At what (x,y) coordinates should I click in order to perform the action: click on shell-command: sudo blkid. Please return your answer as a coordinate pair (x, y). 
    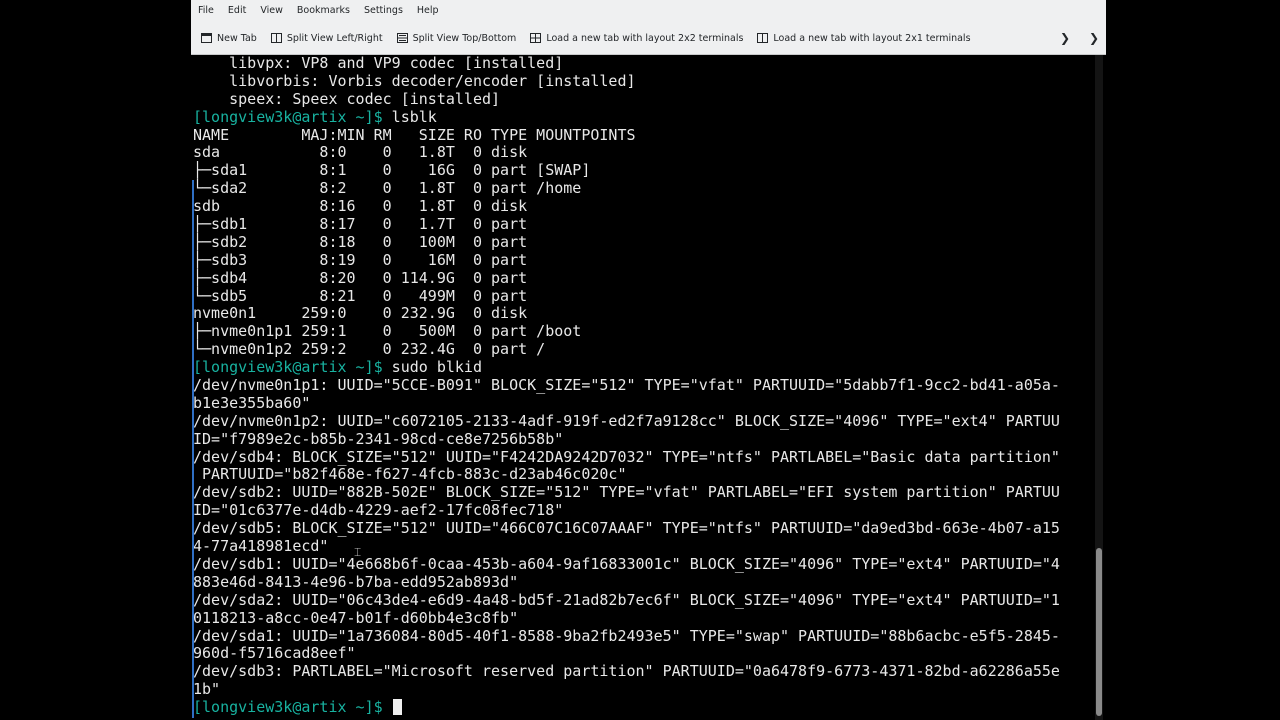
    Looking at the image, I should click on (432, 367).